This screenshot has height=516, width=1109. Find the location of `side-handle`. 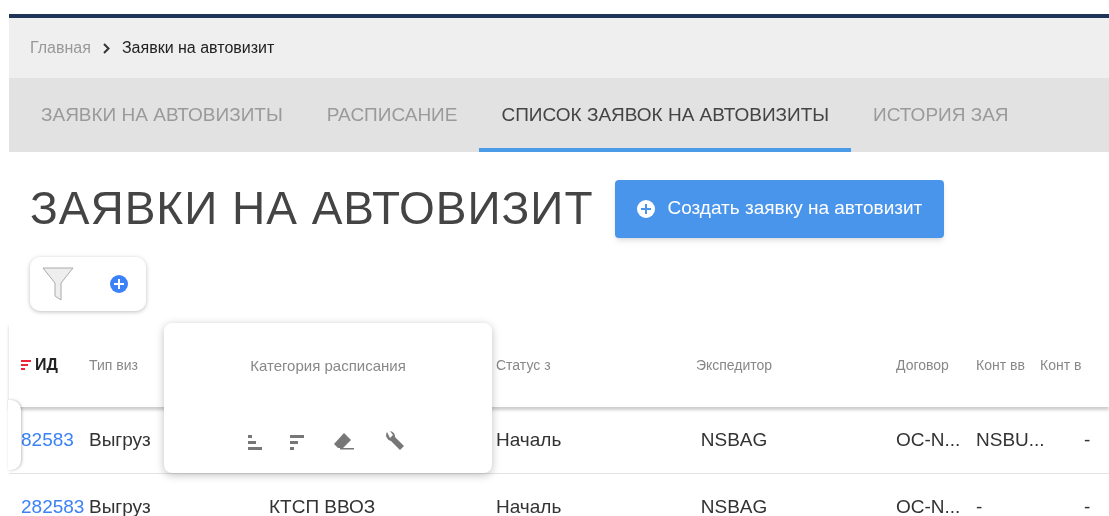

side-handle is located at coordinates (14, 435).